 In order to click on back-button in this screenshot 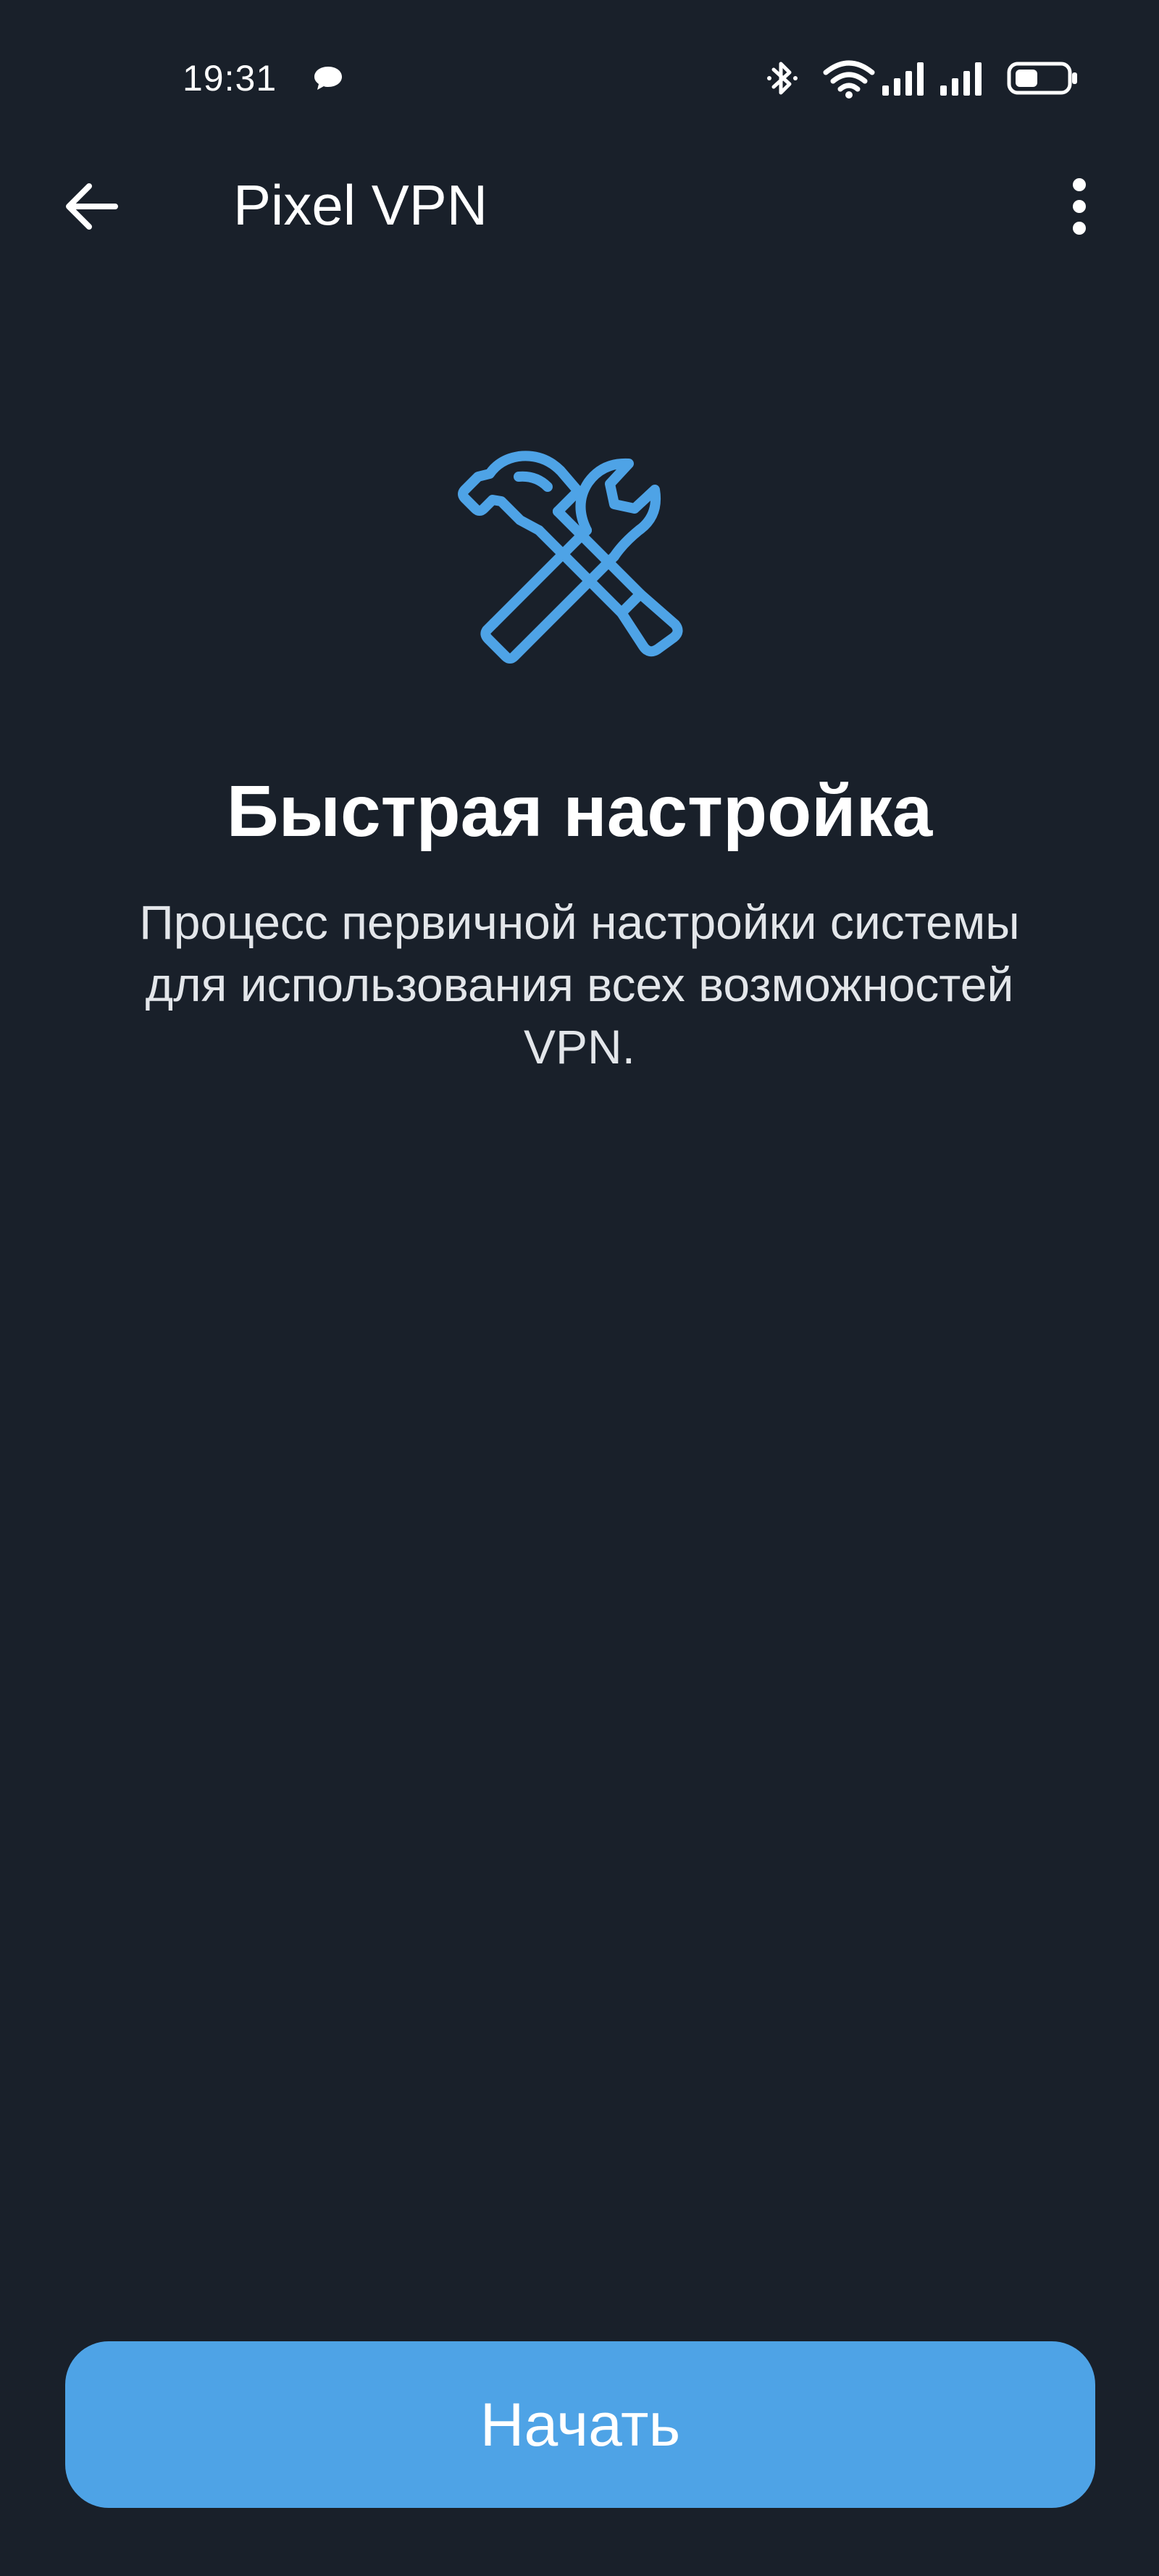, I will do `click(90, 206)`.